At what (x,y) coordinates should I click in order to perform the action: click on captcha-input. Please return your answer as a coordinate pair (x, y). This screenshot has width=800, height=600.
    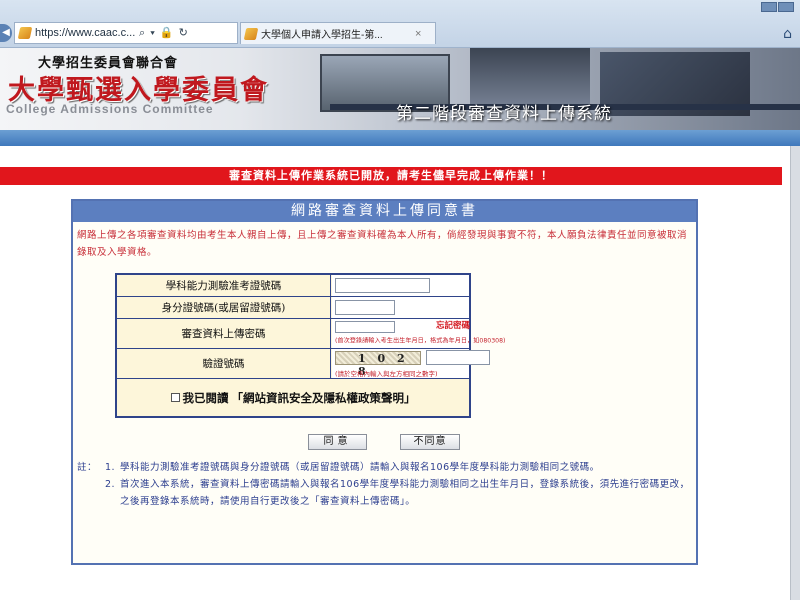
    Looking at the image, I should click on (458, 357).